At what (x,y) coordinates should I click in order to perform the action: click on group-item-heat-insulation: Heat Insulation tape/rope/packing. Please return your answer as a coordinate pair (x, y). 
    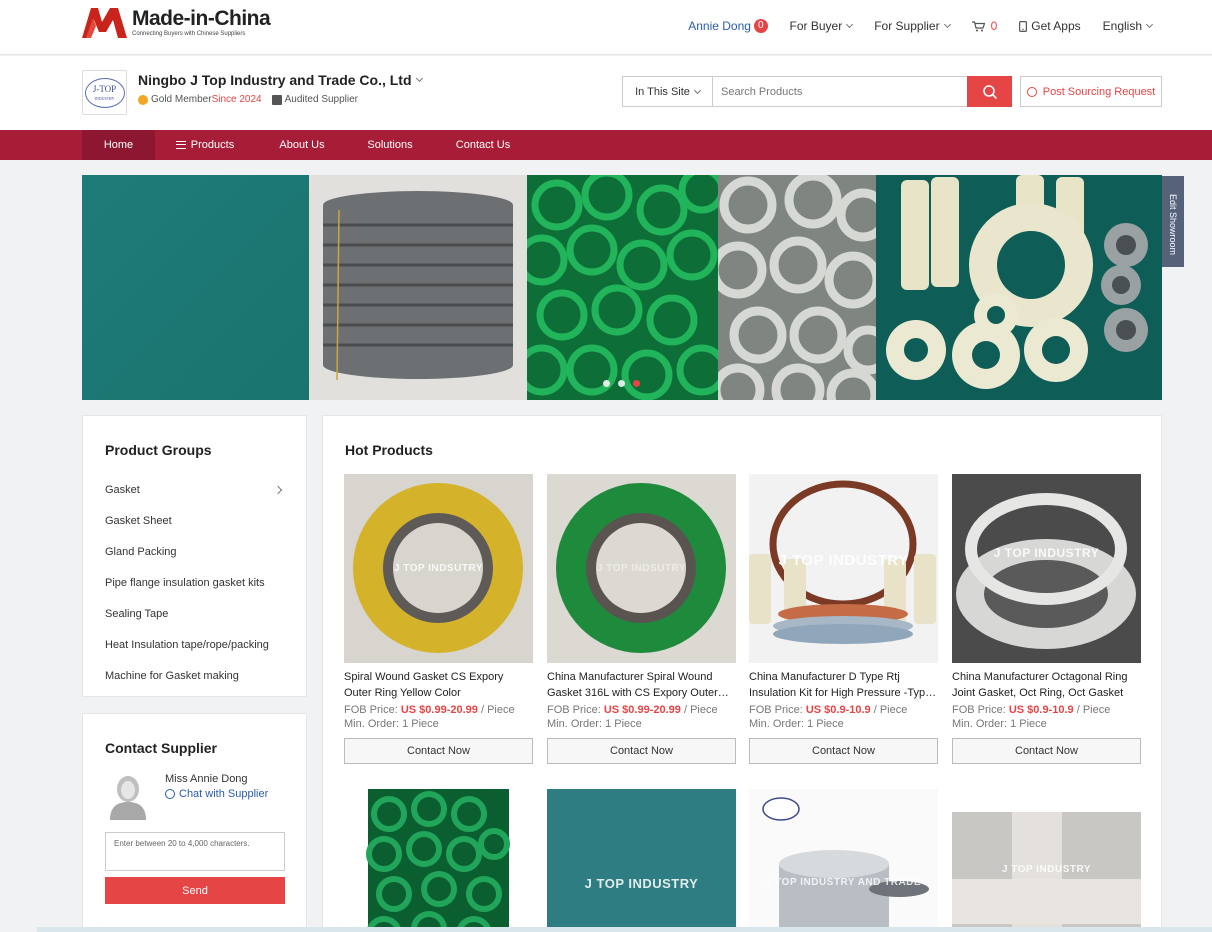
    Looking at the image, I should click on (195, 644).